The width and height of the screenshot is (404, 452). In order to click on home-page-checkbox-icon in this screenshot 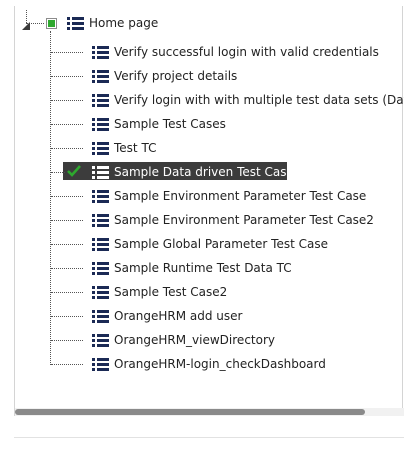, I will do `click(51, 23)`.